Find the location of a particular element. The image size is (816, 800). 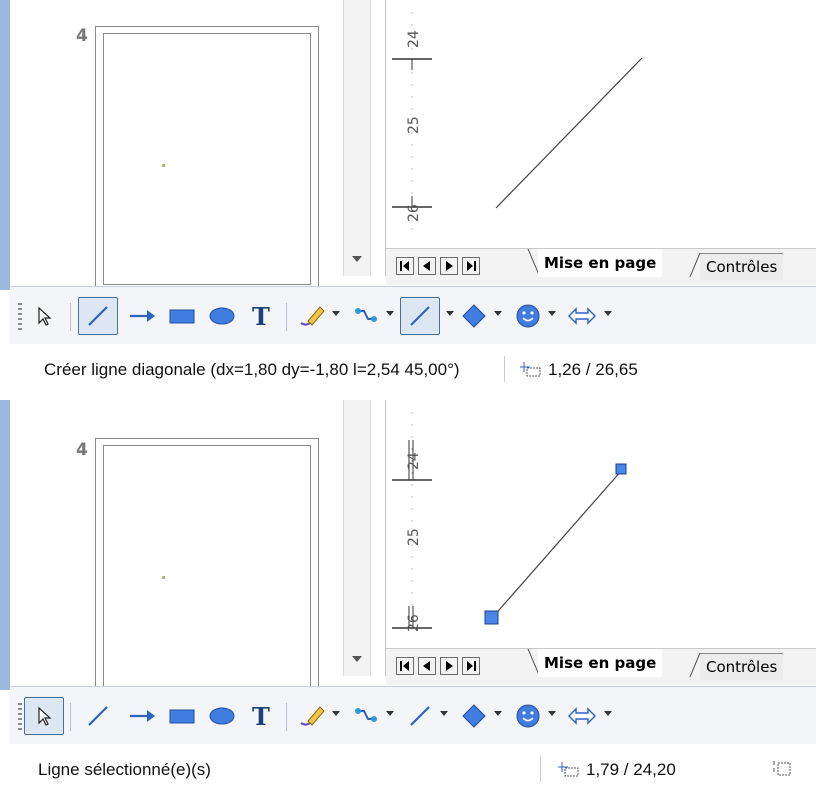

ruler-label-24: 24 is located at coordinates (414, 461).